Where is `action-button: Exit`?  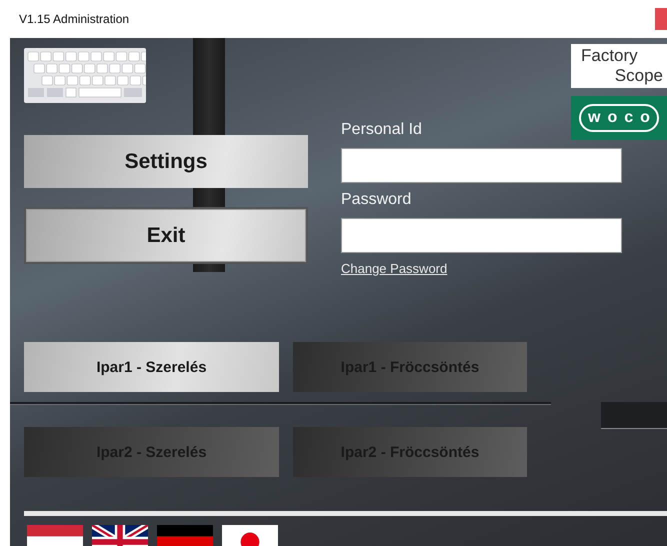 action-button: Exit is located at coordinates (166, 235).